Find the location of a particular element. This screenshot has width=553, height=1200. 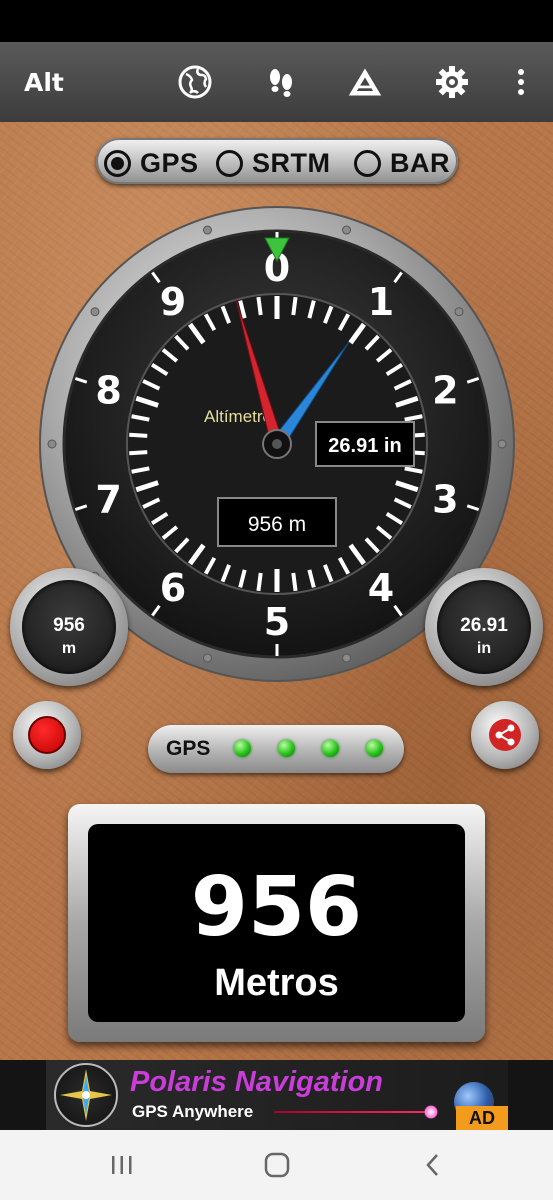

more-vert-icon is located at coordinates (521, 82).